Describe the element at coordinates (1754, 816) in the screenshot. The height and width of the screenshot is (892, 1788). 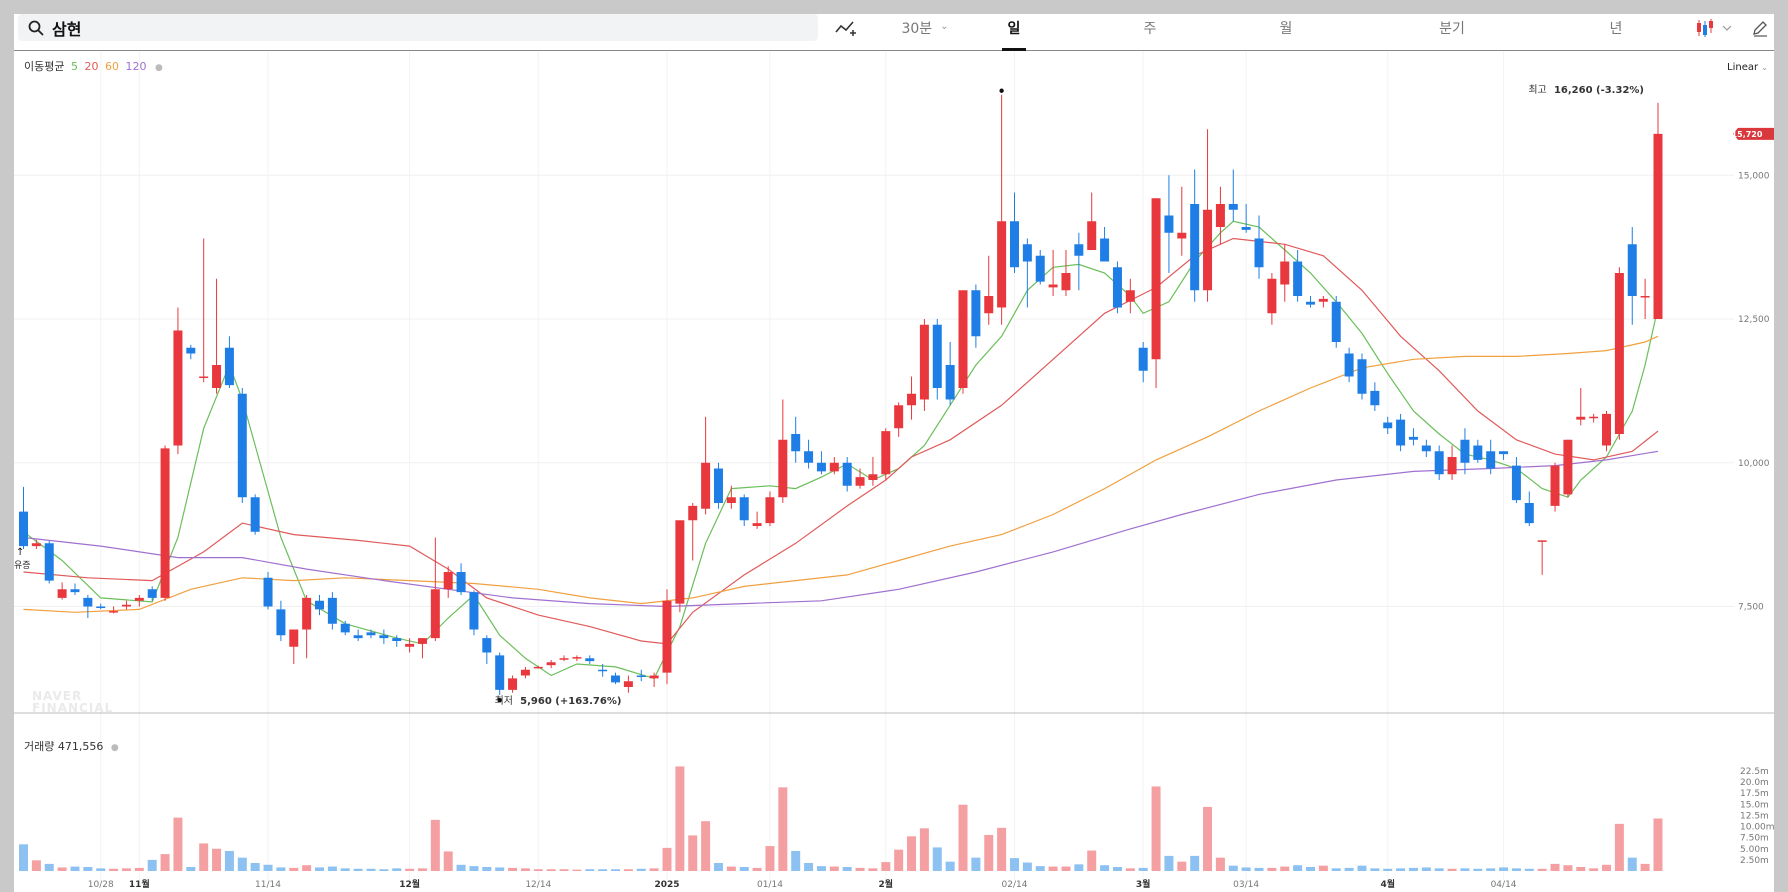
I see `volume-tick-label: 12.5m` at that location.